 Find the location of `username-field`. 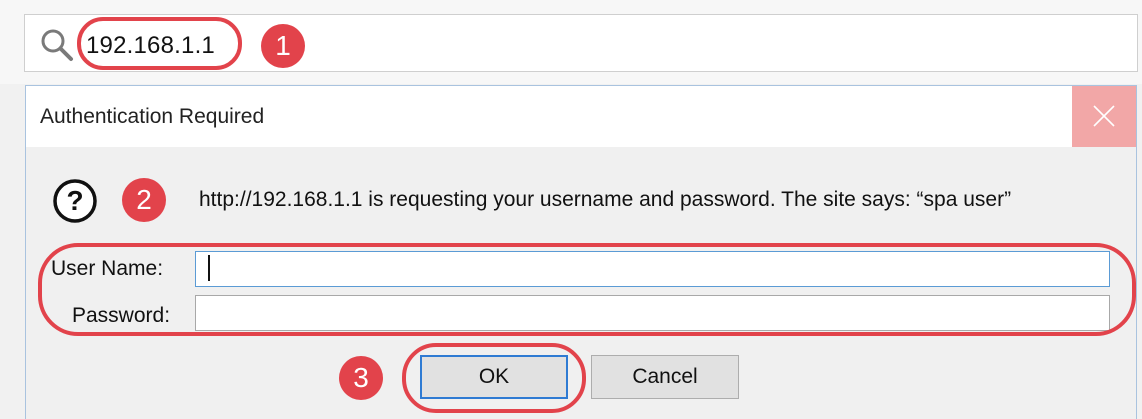

username-field is located at coordinates (652, 269).